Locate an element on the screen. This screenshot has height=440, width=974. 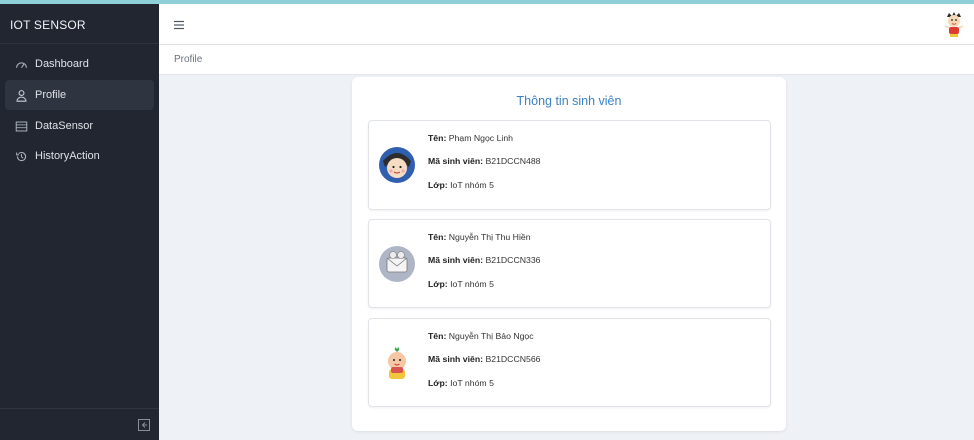
student-id: B21DCCN336 is located at coordinates (513, 260).